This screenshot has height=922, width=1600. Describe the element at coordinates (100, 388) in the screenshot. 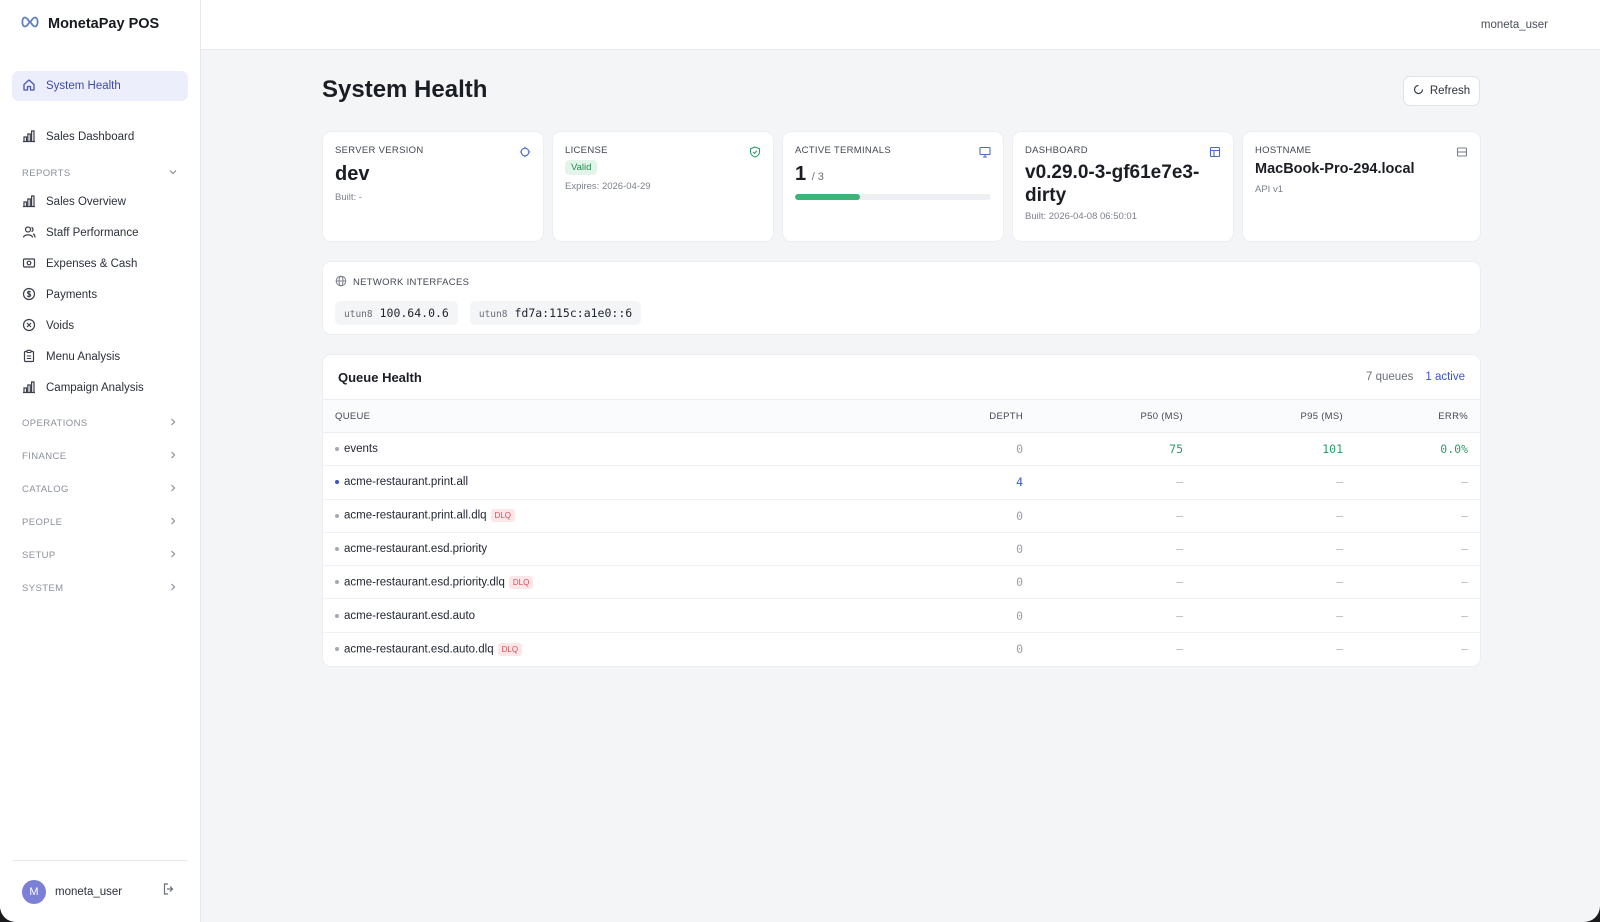

I see `sidebar-item-campaign-analysis: Campaign Analysis` at that location.